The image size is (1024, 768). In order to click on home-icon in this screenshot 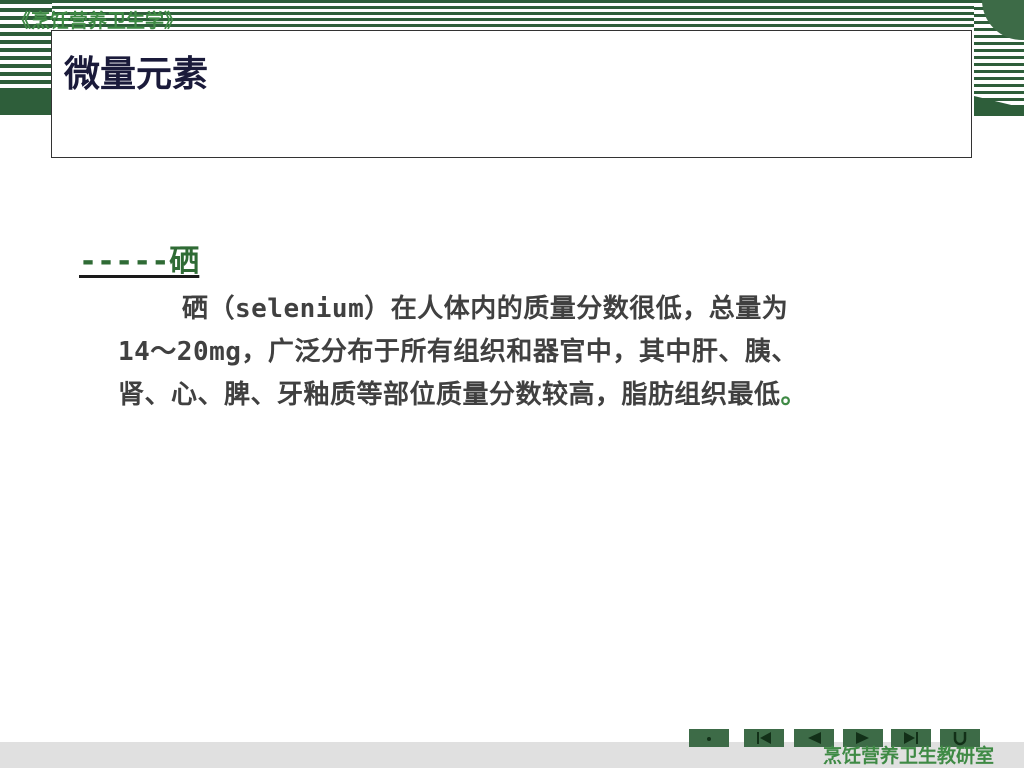, I will do `click(709, 738)`.